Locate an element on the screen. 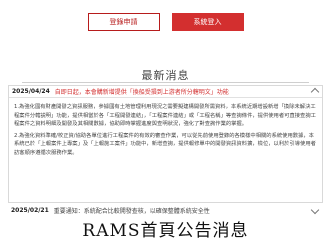  announcement-title: 自即日起，本會購新增提供「換船受損到上游者所分轄明文」功能 is located at coordinates (141, 92).